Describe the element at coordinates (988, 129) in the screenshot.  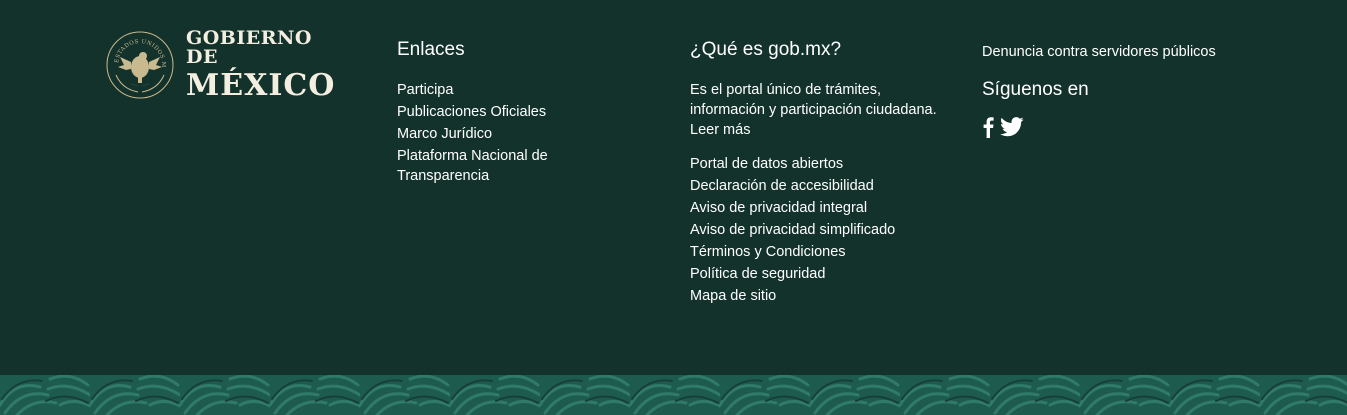
I see `facebook-icon` at that location.